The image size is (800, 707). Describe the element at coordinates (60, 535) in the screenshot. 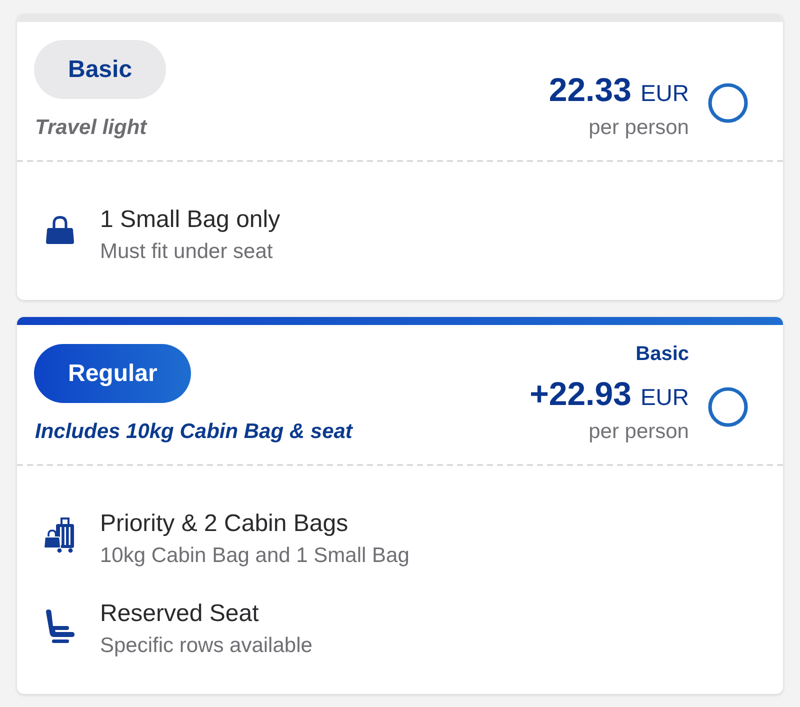

I see `suitcase-and-handbag-icon` at that location.